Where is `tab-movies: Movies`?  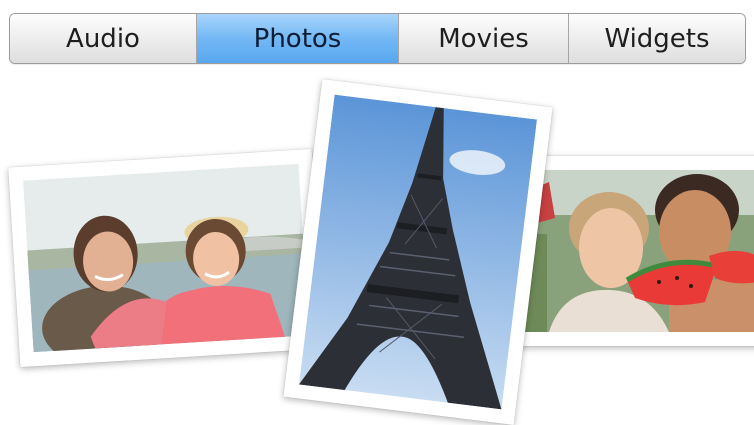 tab-movies: Movies is located at coordinates (484, 38).